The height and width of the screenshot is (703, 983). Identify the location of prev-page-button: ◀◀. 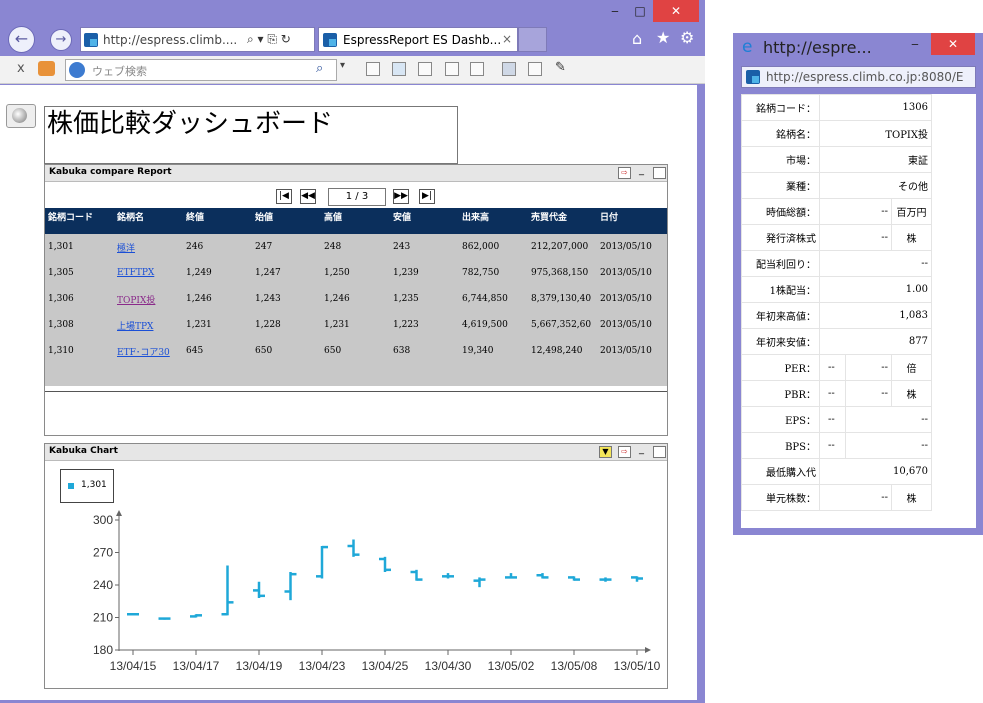
(308, 196).